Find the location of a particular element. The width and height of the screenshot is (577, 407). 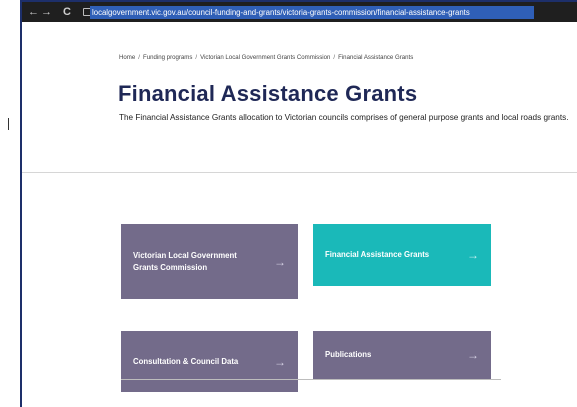

forward-arrow-icon: → is located at coordinates (46, 12).